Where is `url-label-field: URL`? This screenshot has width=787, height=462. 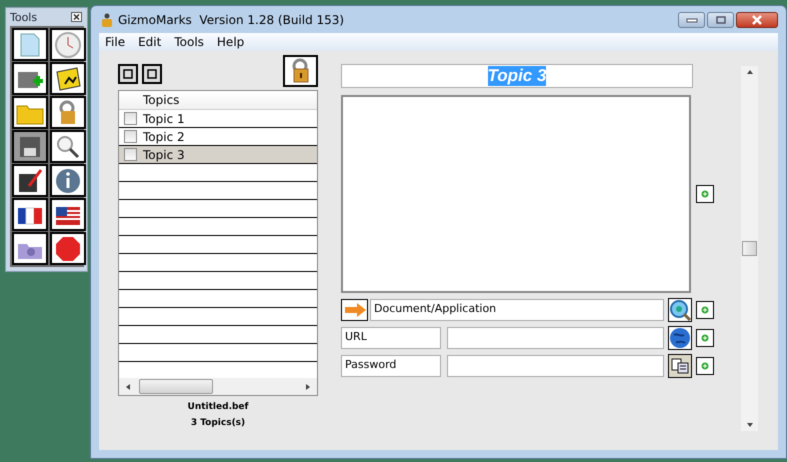
url-label-field: URL is located at coordinates (391, 338).